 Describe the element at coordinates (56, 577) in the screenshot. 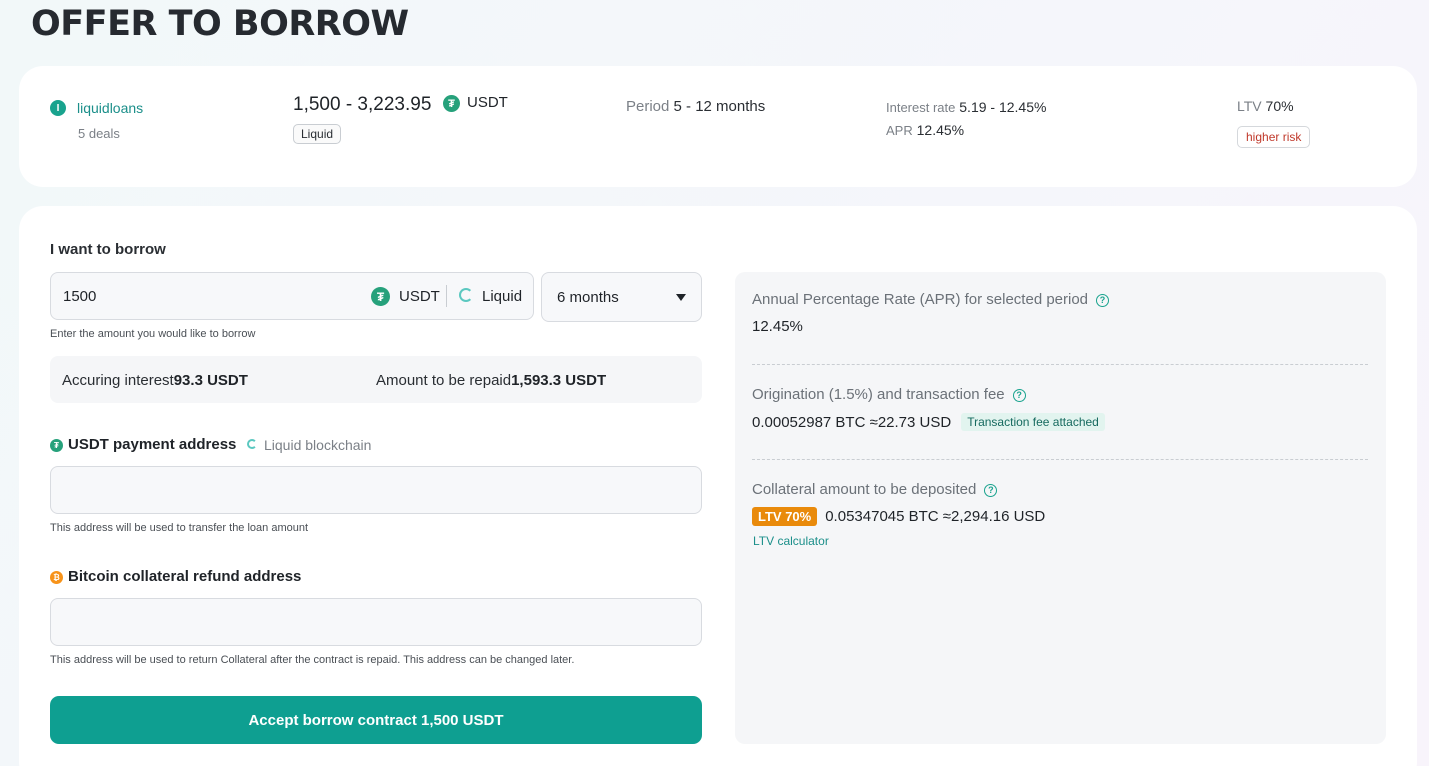

I see `bitcoin-icon: ₿` at that location.